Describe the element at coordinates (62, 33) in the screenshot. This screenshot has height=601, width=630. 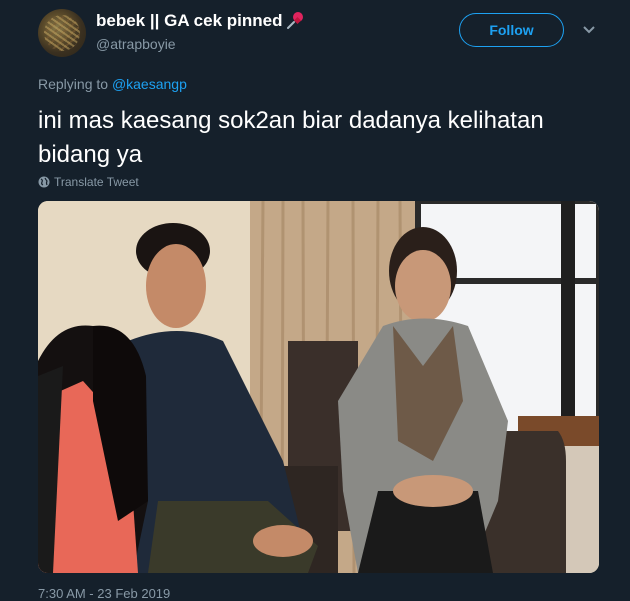
I see `user-avatar` at that location.